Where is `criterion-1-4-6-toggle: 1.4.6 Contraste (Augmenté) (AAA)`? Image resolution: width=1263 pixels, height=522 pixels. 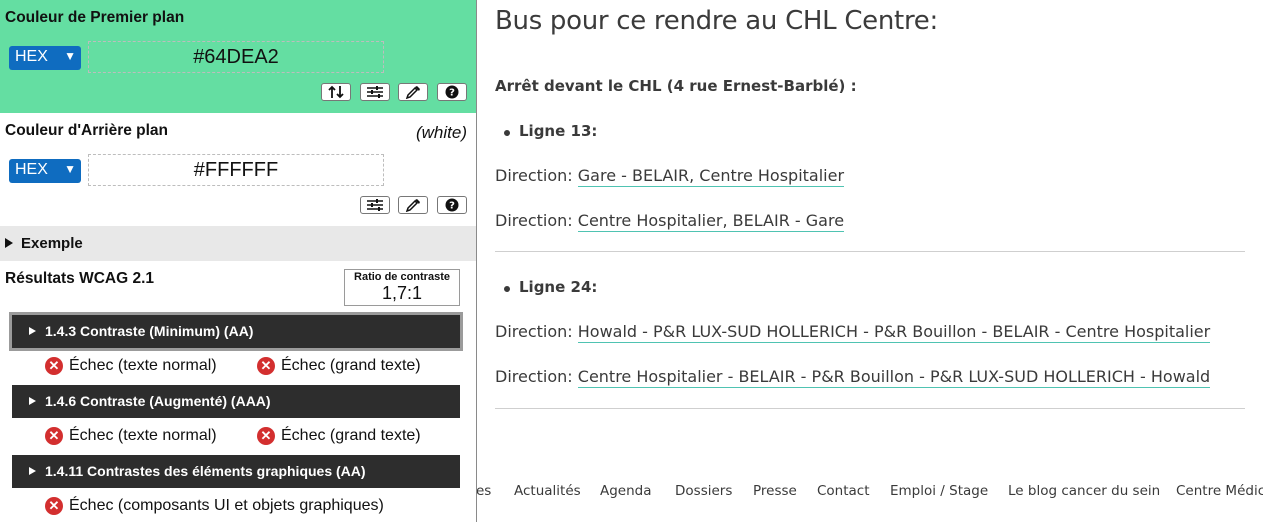
criterion-1-4-6-toggle: 1.4.6 Contraste (Augmenté) (AAA) is located at coordinates (236, 401).